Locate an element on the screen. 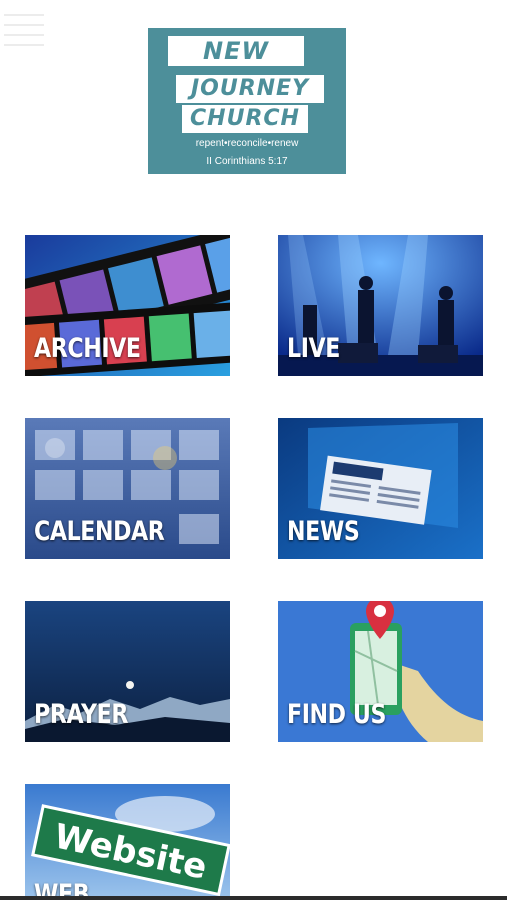  web-tile: Website WEB is located at coordinates (127, 842).